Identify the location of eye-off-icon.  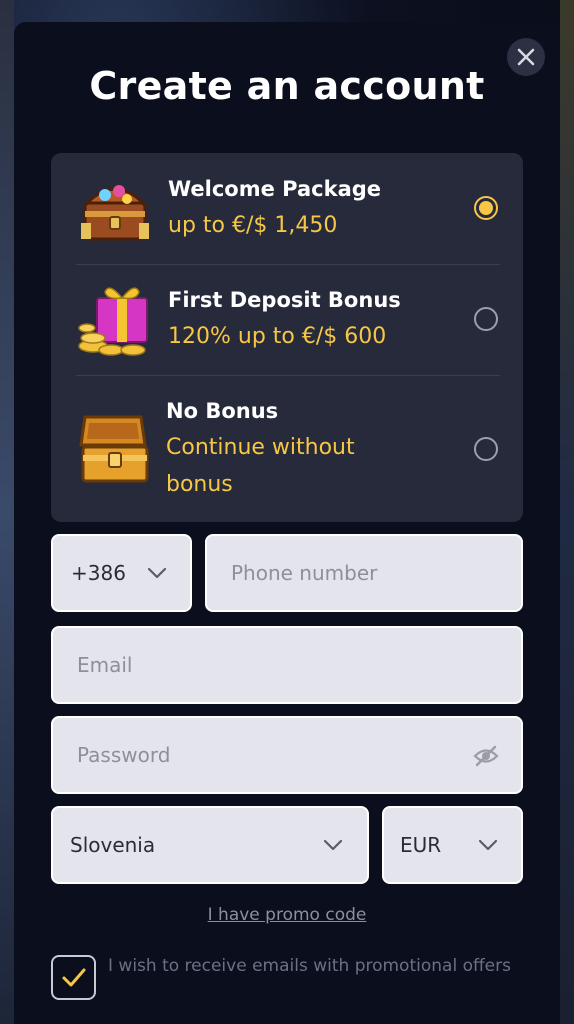
(486, 756).